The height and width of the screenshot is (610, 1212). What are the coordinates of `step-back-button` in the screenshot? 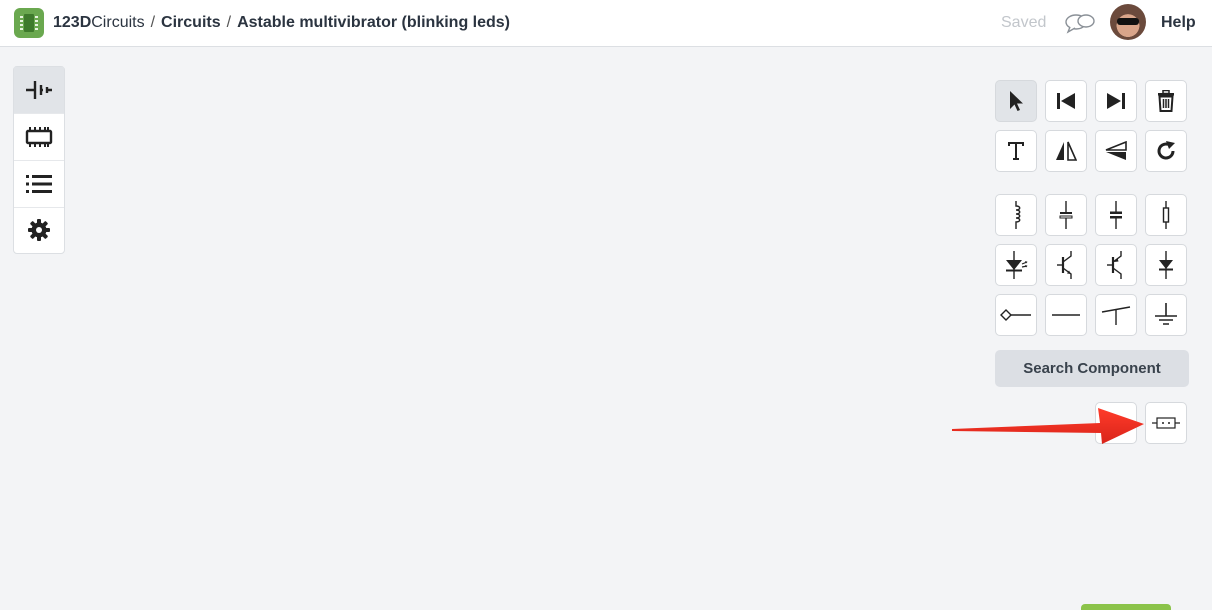 It's located at (1066, 101).